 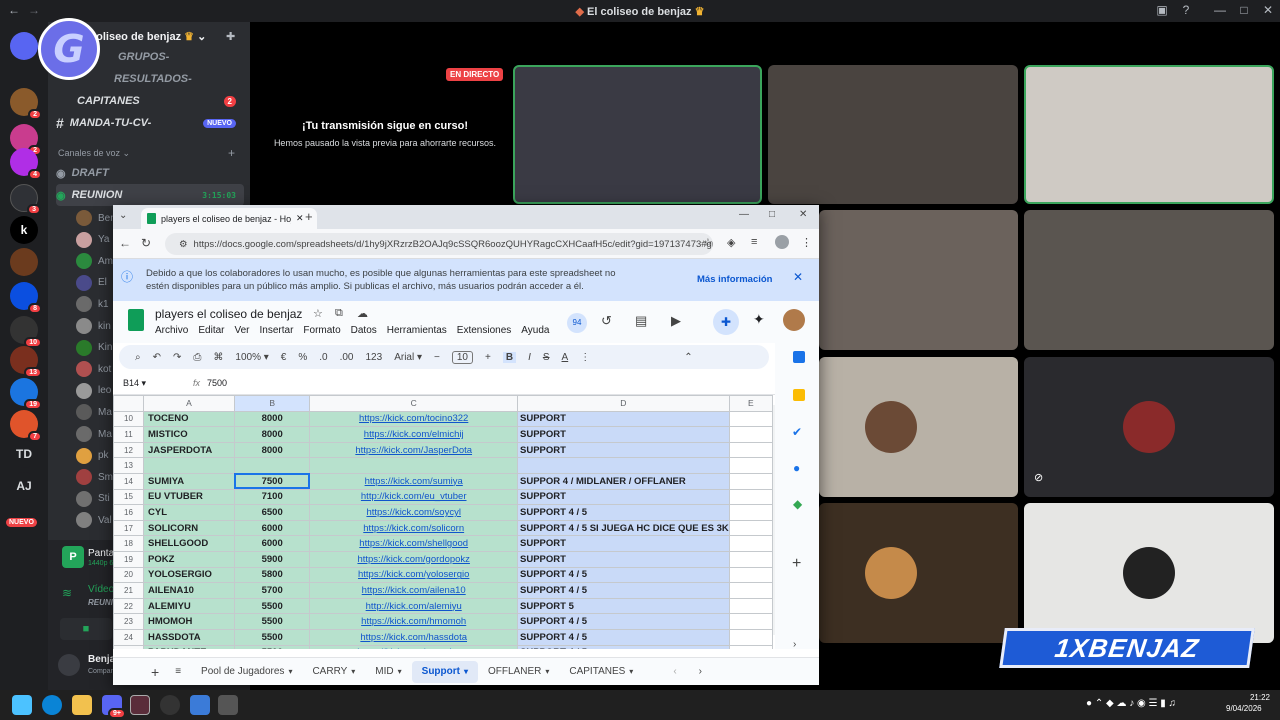 I want to click on row-number: 16, so click(x=129, y=512).